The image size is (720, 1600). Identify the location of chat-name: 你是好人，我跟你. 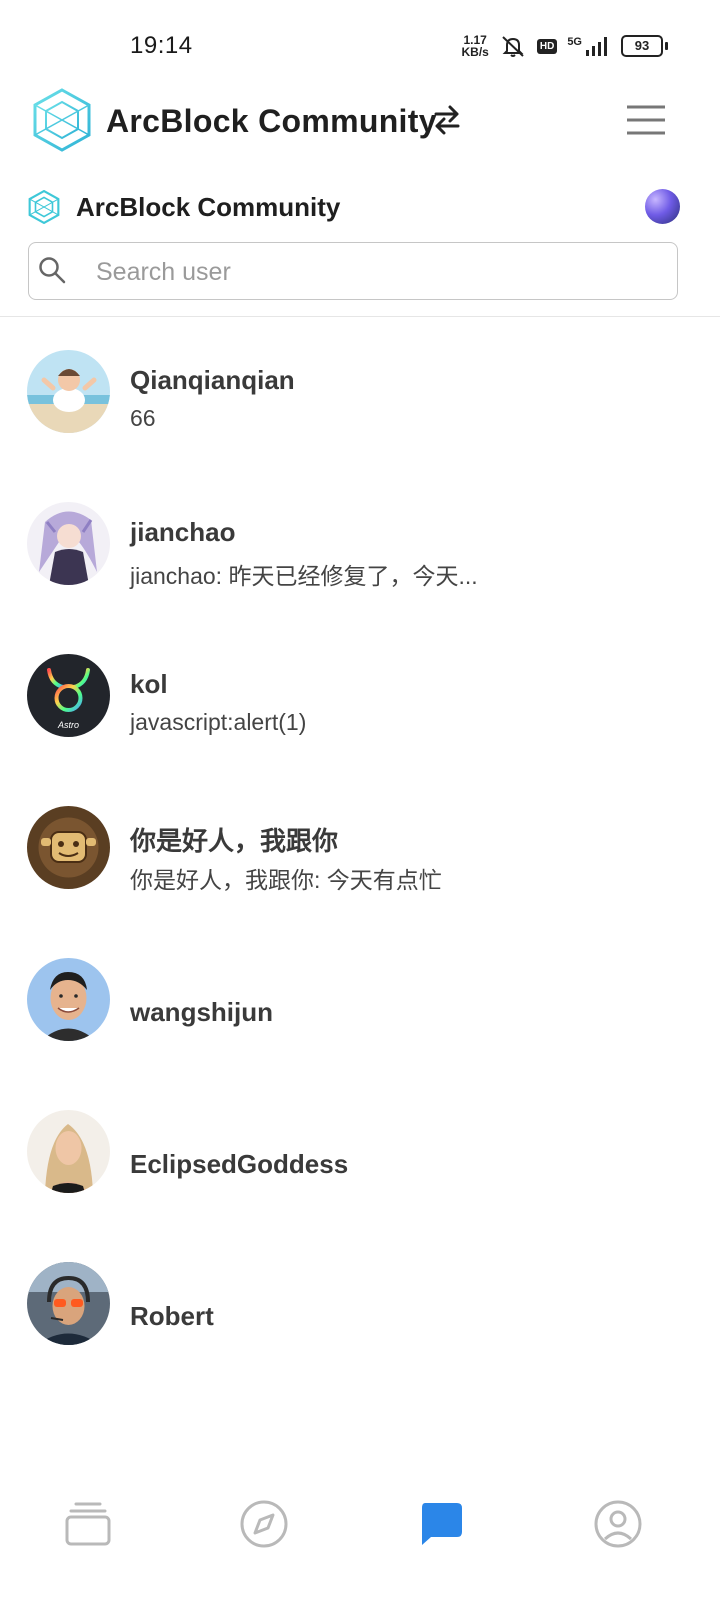
(234, 841).